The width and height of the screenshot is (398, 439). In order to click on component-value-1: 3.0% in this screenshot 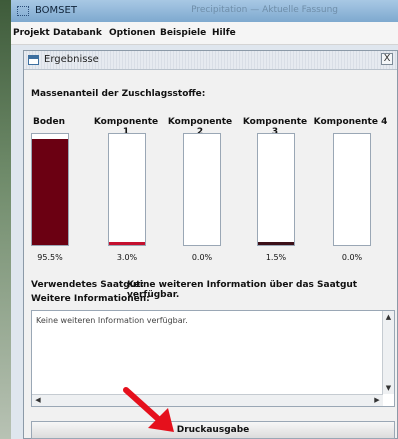, I will do `click(127, 257)`.